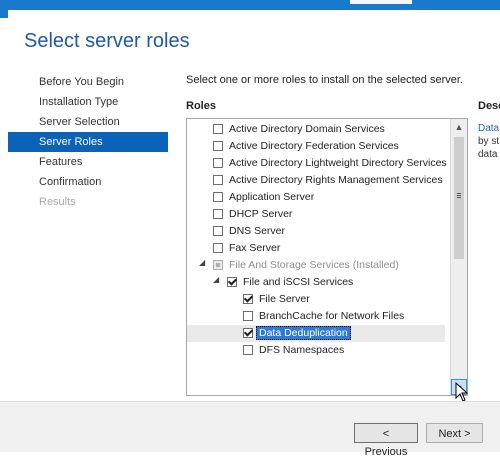 Image resolution: width=500 pixels, height=461 pixels. Describe the element at coordinates (462, 392) in the screenshot. I see `mouse-cursor-icon` at that location.